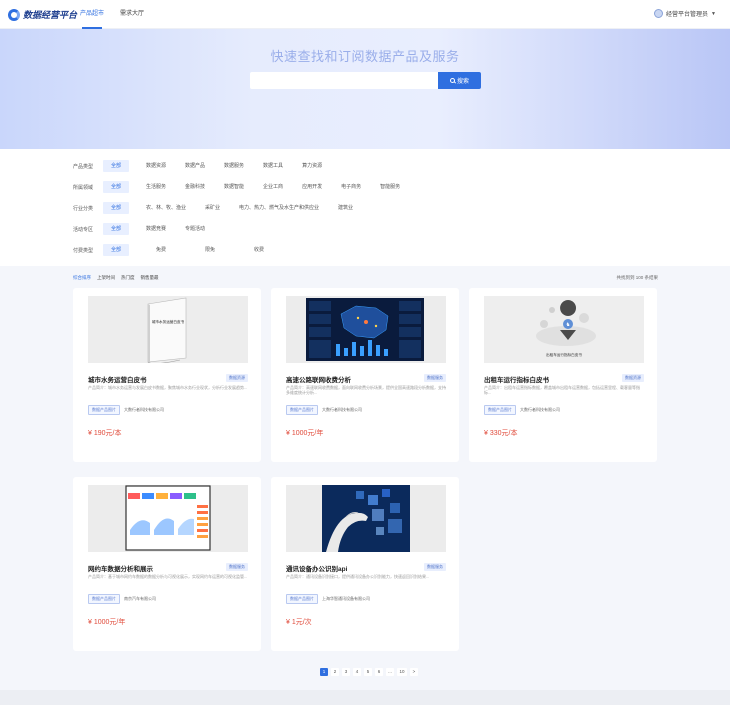 Image resolution: width=730 pixels, height=705 pixels. I want to click on filter-option: 企业工商, so click(273, 187).